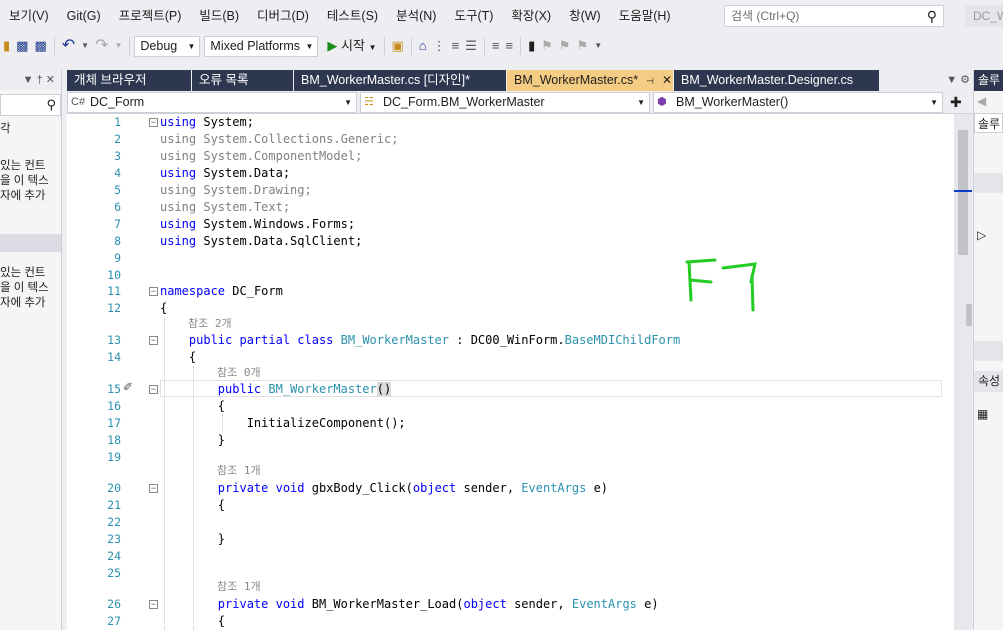 Image resolution: width=1003 pixels, height=630 pixels. Describe the element at coordinates (988, 235) in the screenshot. I see `expand-icon: ▷` at that location.